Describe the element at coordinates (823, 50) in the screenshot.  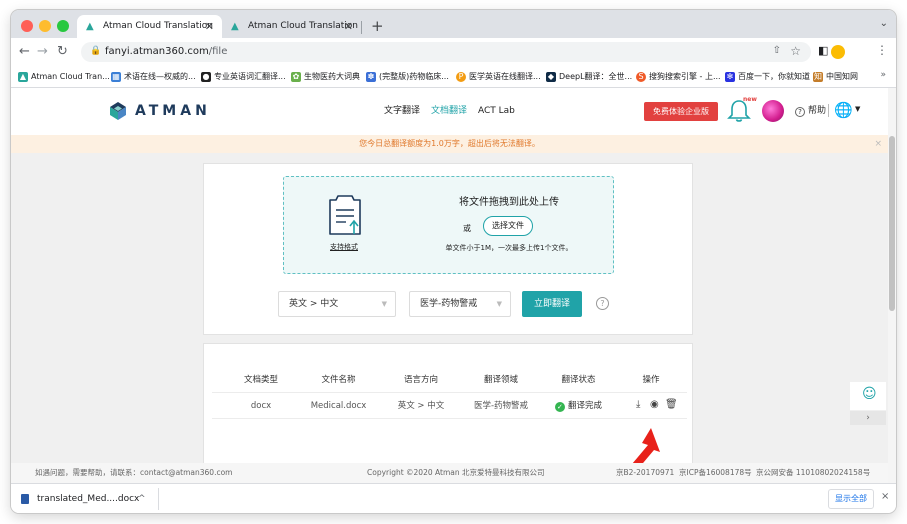
I see `sidebar-icon: ◧` at that location.